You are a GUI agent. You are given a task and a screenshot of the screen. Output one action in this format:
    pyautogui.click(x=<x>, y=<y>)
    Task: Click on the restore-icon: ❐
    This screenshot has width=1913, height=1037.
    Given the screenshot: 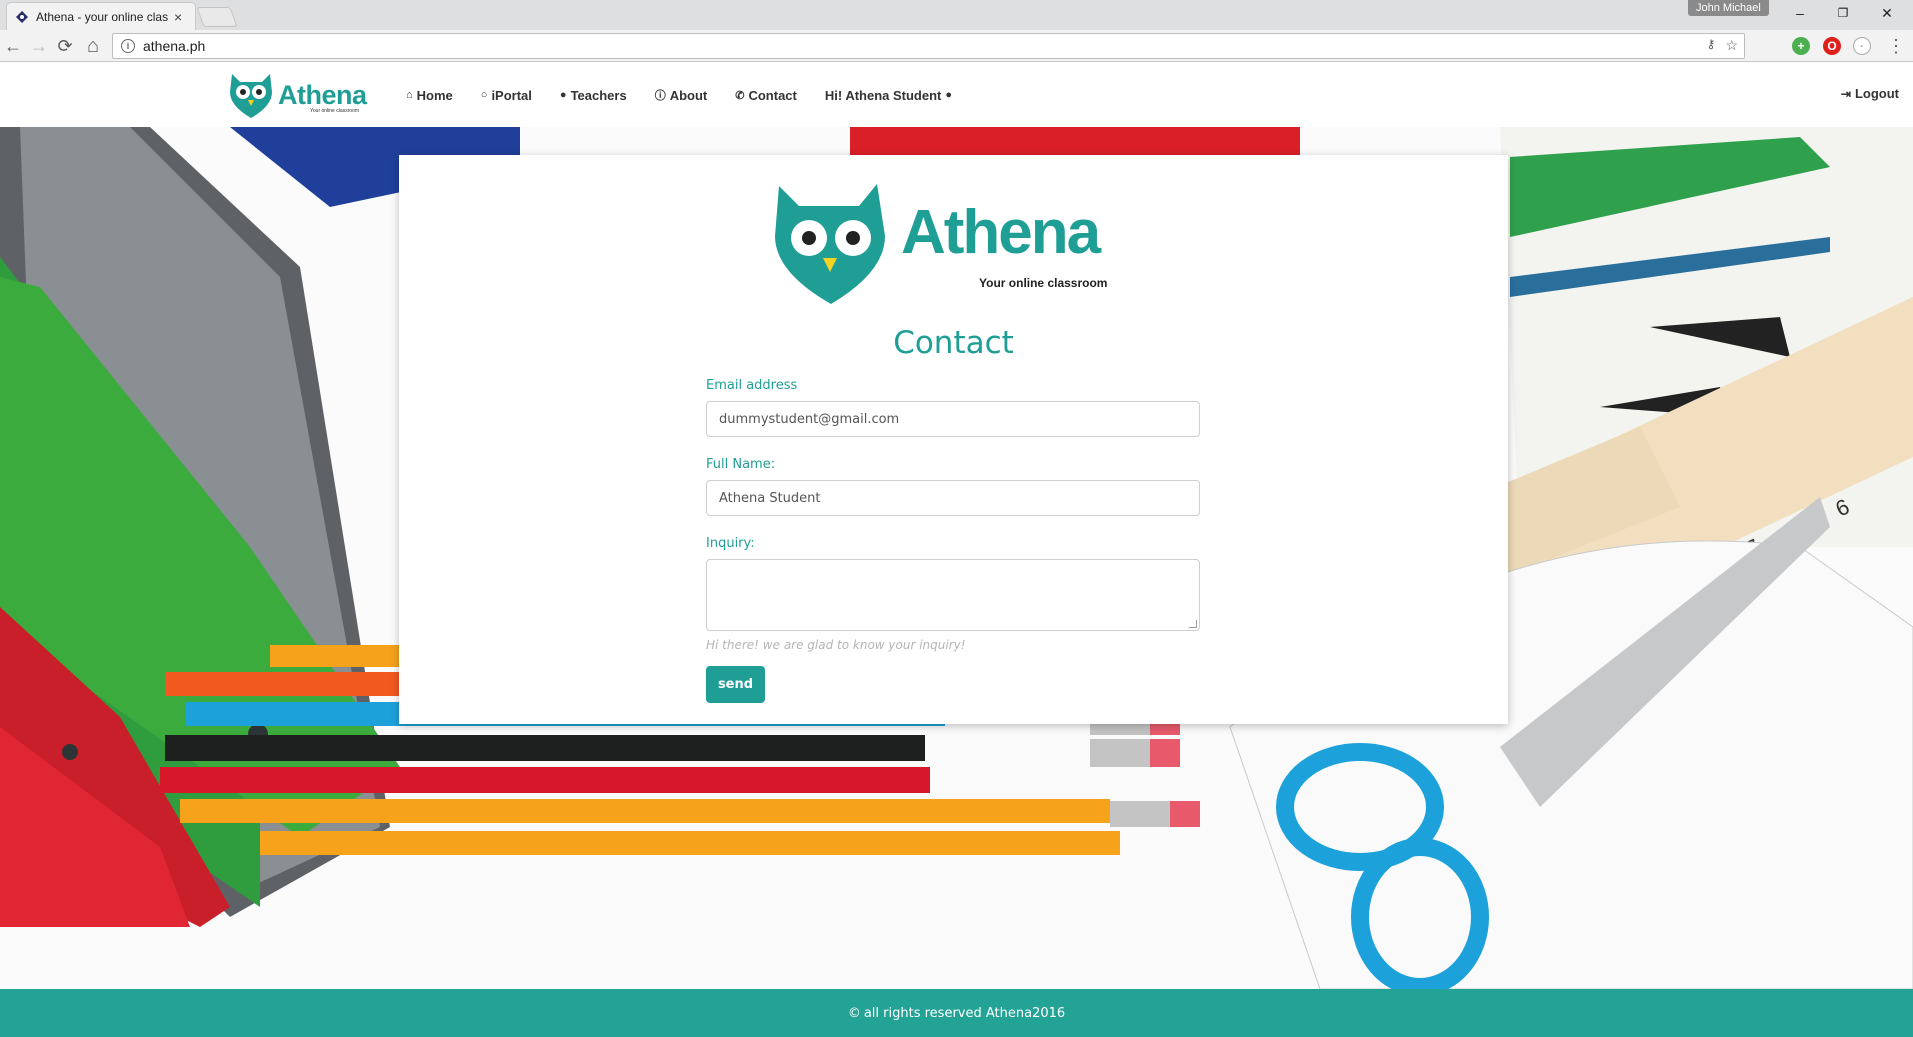 What is the action you would take?
    pyautogui.click(x=1843, y=13)
    